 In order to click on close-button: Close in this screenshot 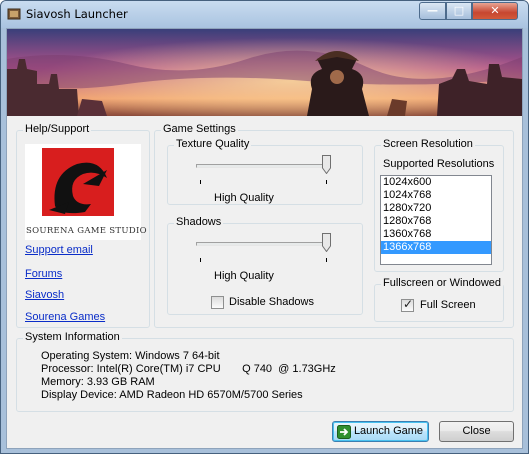, I will do `click(476, 431)`.